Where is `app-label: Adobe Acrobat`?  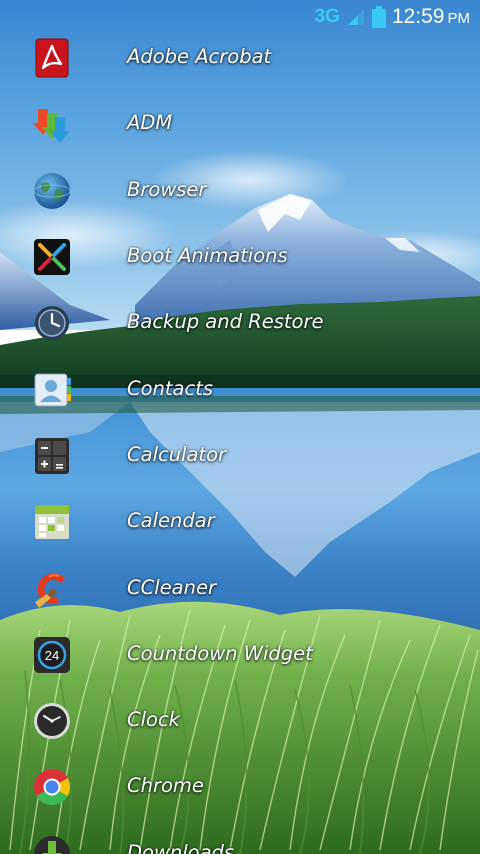 app-label: Adobe Acrobat is located at coordinates (199, 57).